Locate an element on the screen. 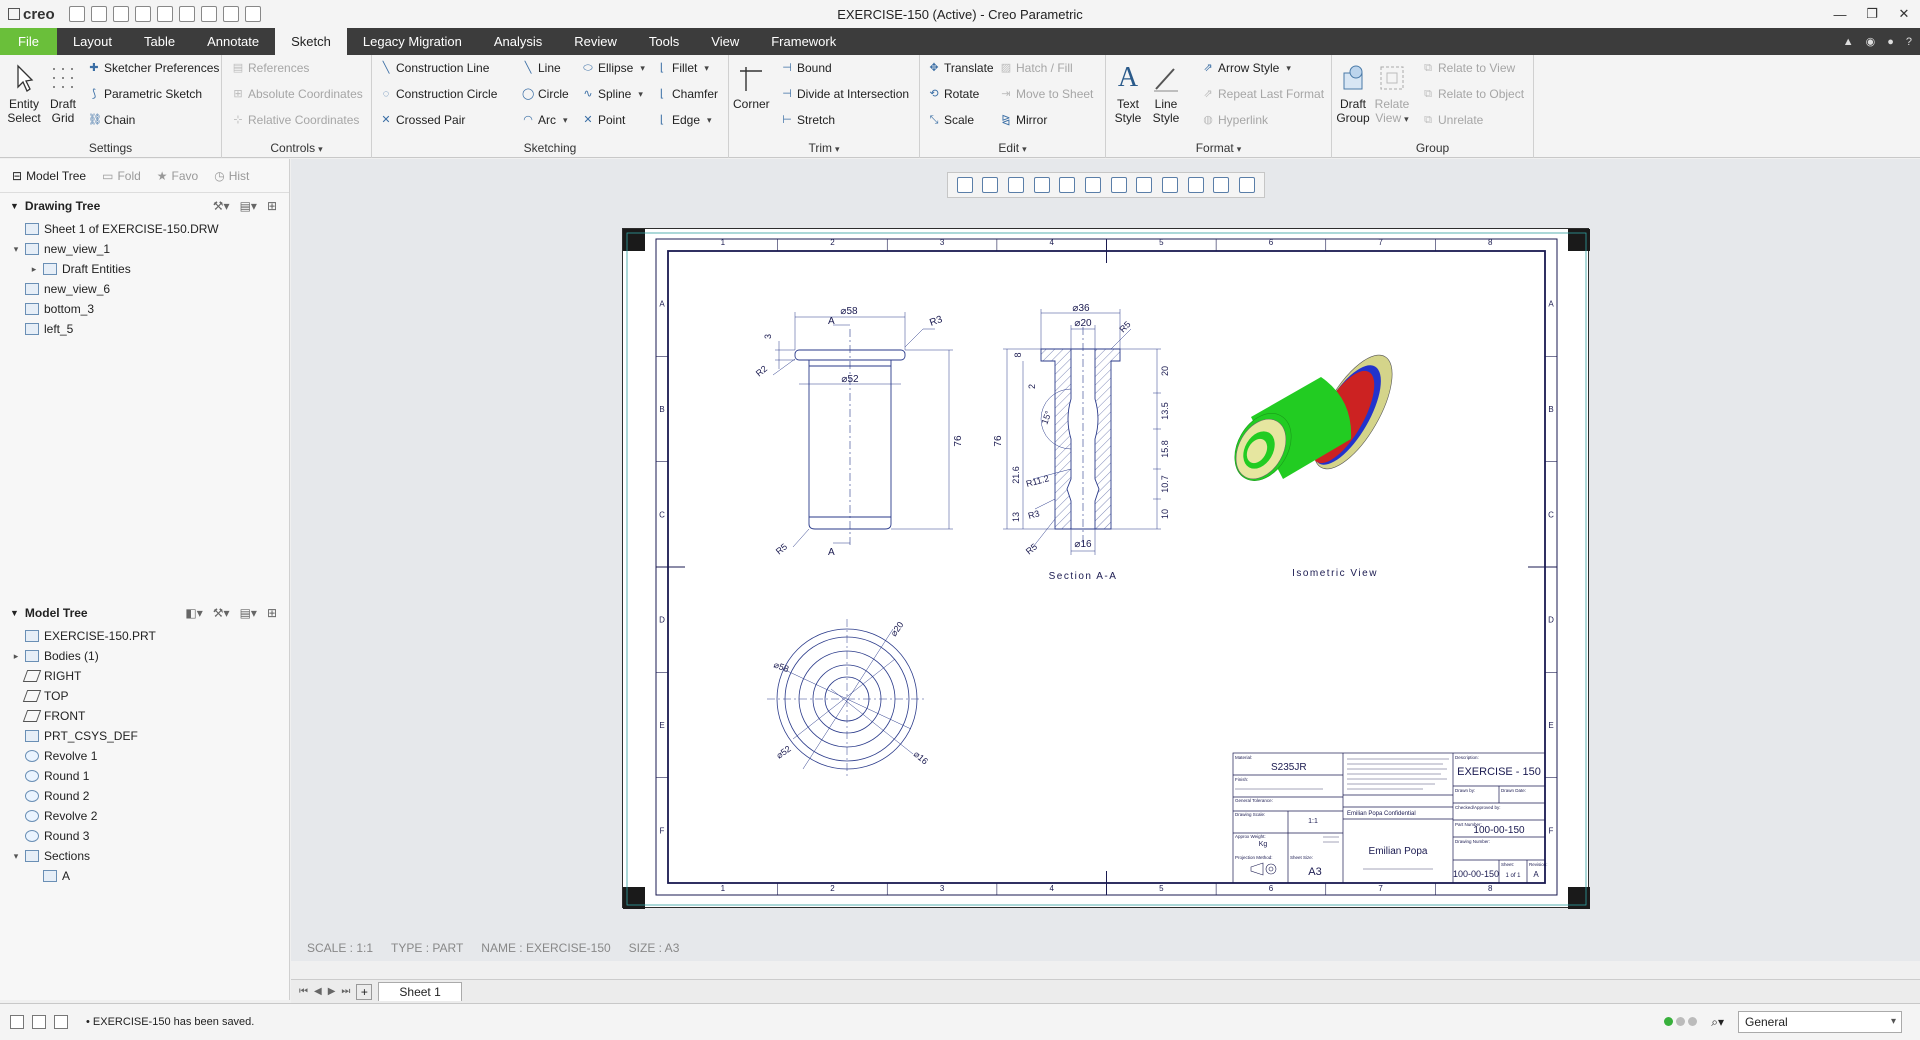  model-tree-item: RIGHT is located at coordinates (144, 676).